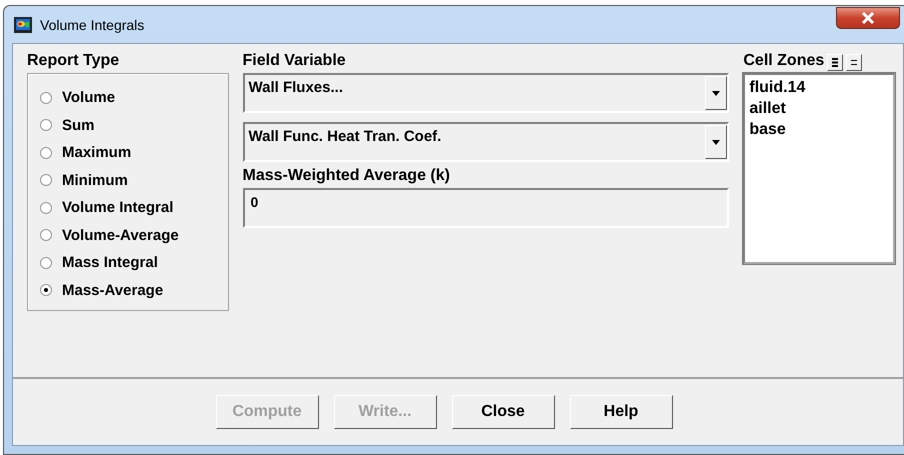 The width and height of the screenshot is (904, 455). I want to click on radio-label: Minimum, so click(95, 180).